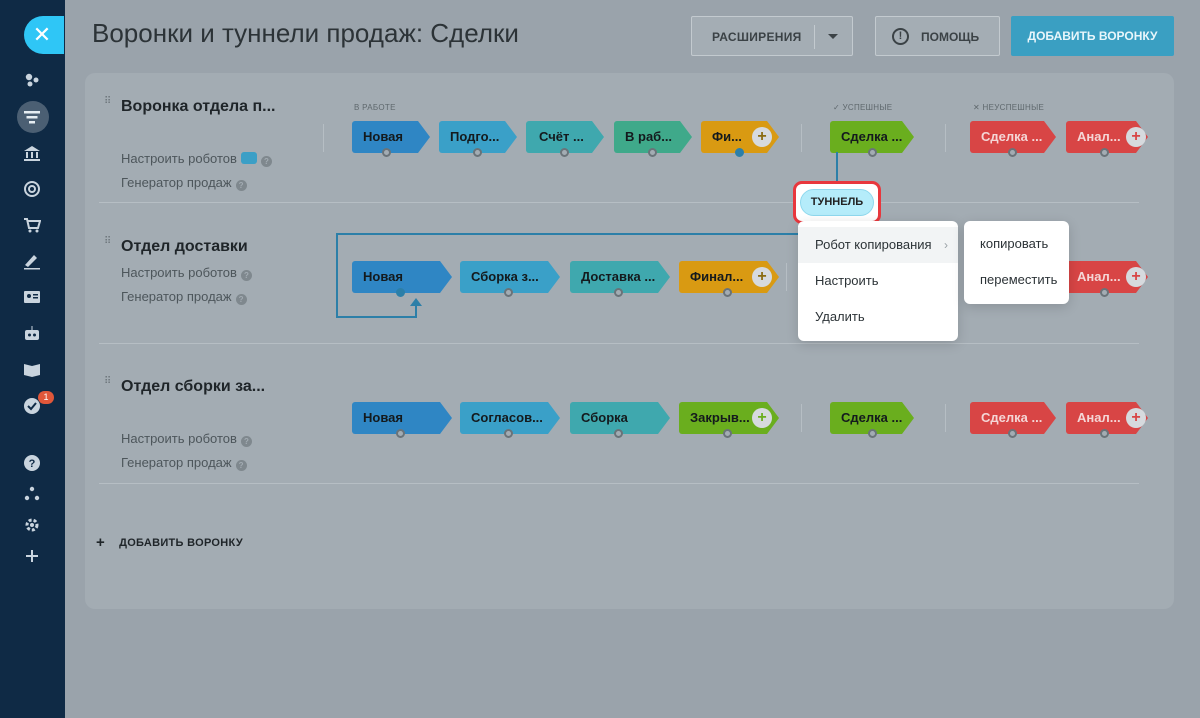  What do you see at coordinates (375, 107) in the screenshot?
I see `column-head-in-progress: В РАБОТЕ` at bounding box center [375, 107].